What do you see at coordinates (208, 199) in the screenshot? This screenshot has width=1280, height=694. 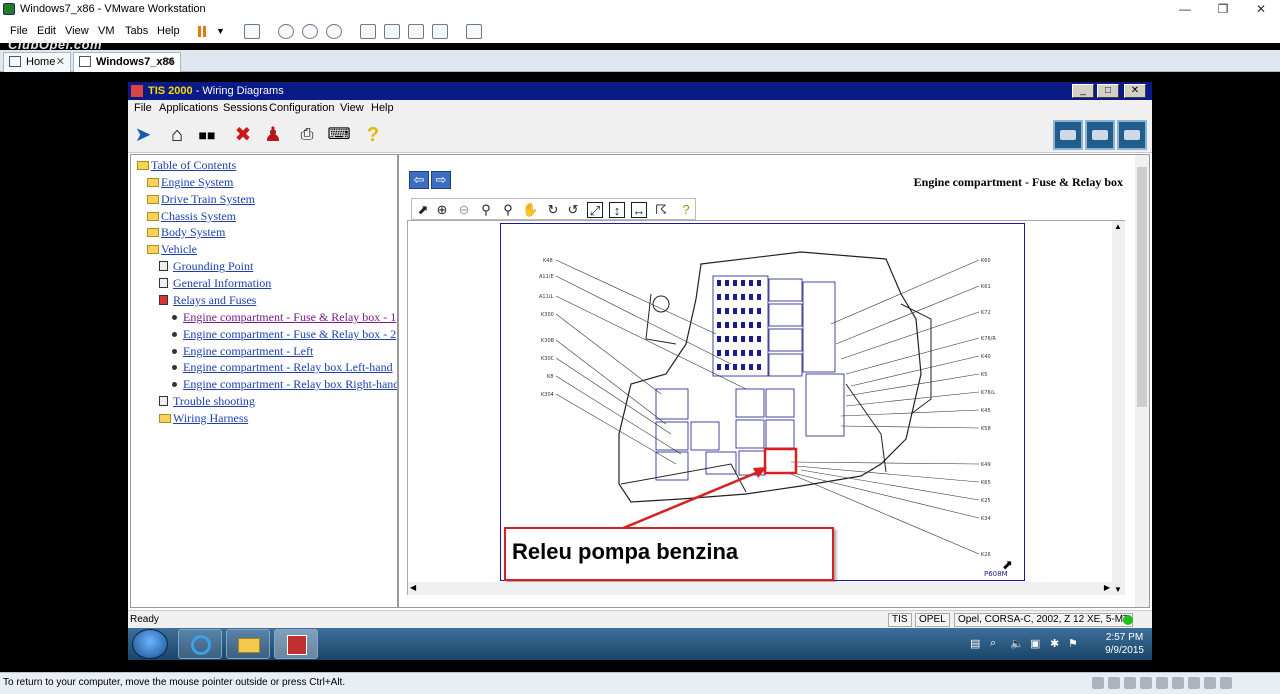 I see `tree-item-drive-train: Drive Train System` at bounding box center [208, 199].